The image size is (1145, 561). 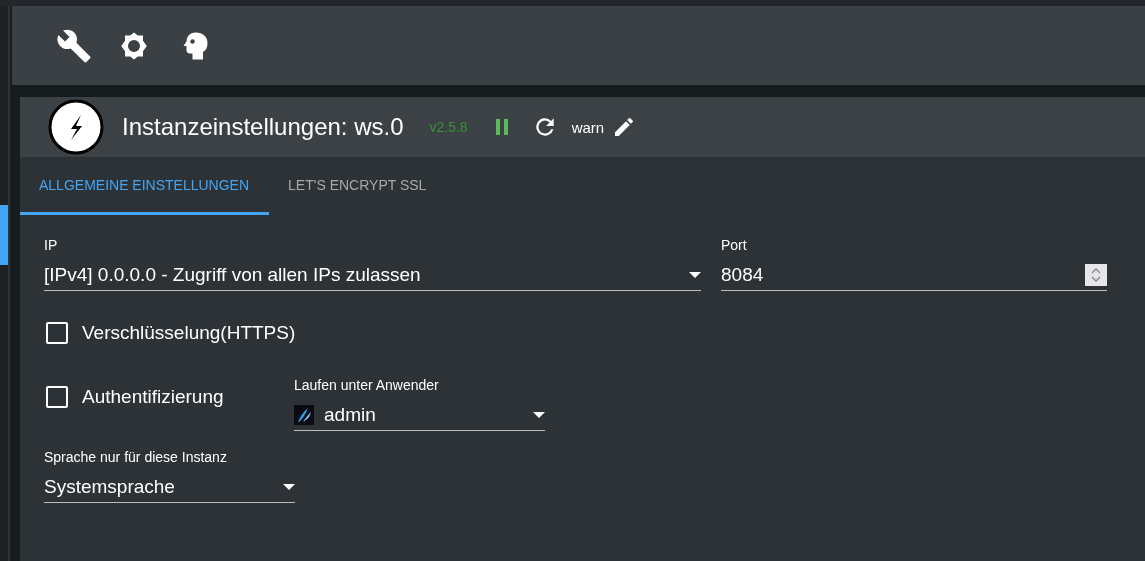 What do you see at coordinates (914, 276) in the screenshot?
I see `port-field: 8084` at bounding box center [914, 276].